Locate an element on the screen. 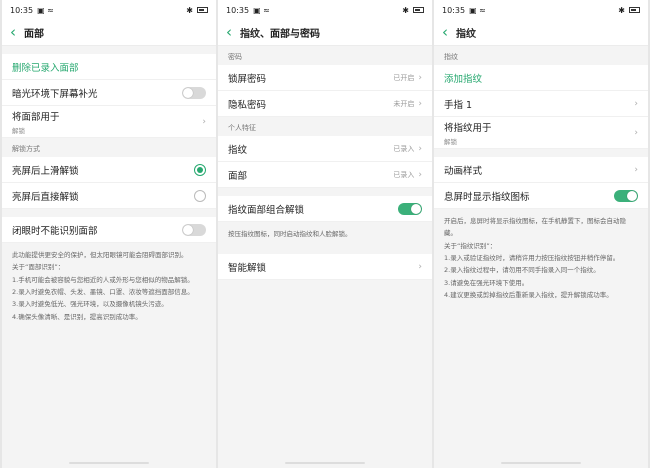 The width and height of the screenshot is (650, 468). combo-note: 按压指纹图标，同时启动指纹和人脸解锁。 is located at coordinates (290, 234).